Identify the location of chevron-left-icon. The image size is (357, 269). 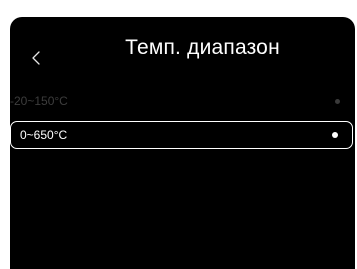
(36, 58).